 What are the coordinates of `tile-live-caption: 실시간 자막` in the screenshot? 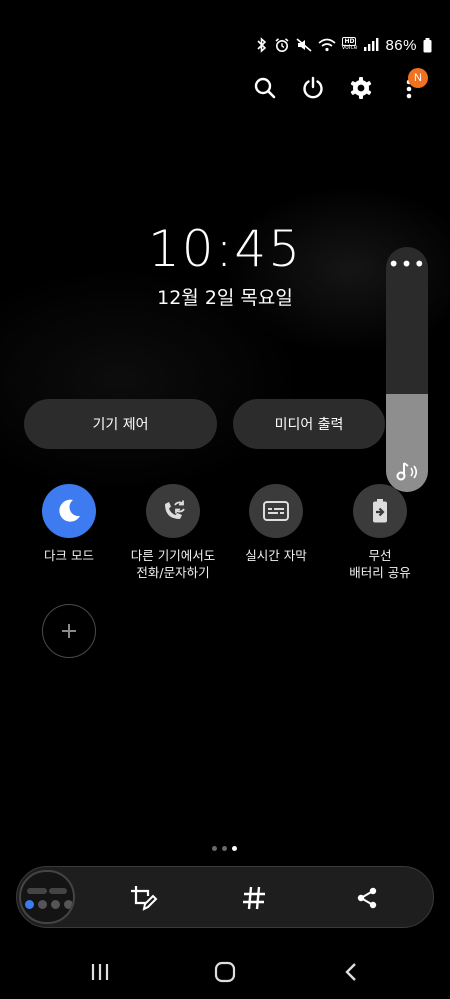 It's located at (276, 524).